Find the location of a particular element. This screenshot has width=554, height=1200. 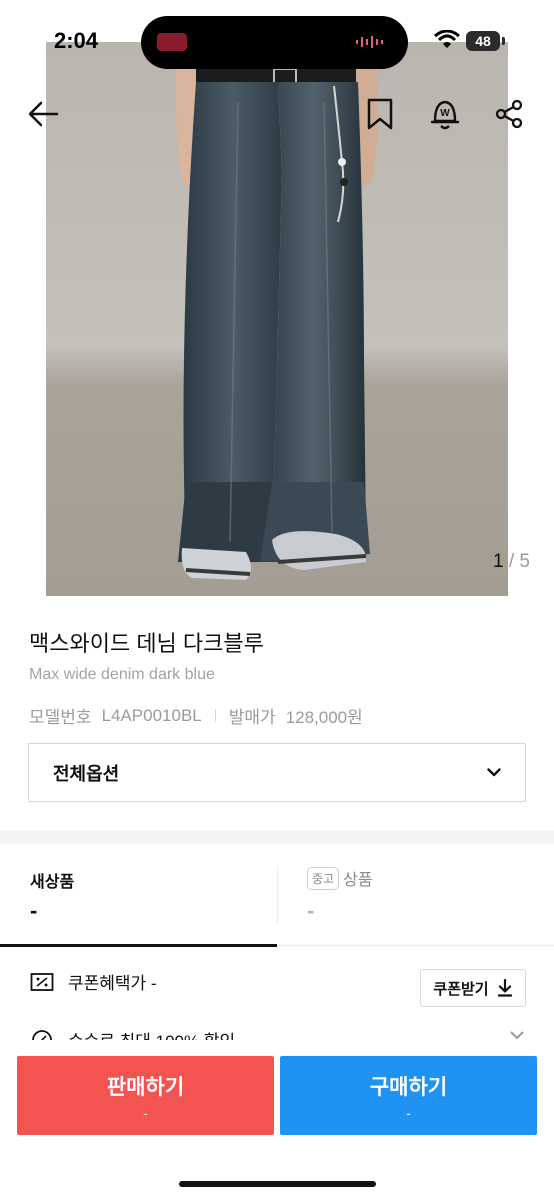

option-select-label: 전체옵션 is located at coordinates (86, 773).